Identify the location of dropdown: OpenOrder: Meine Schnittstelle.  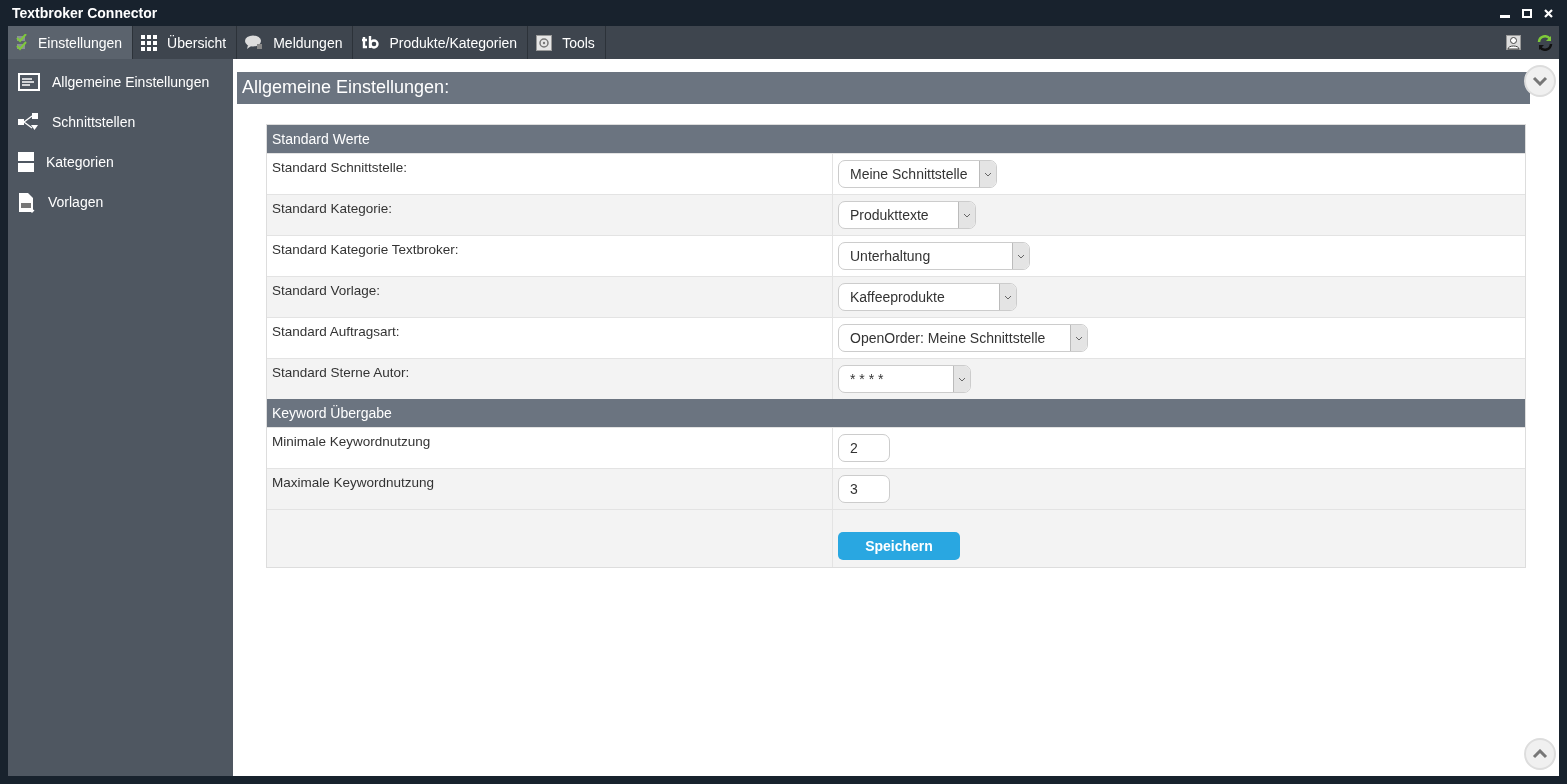
(963, 338).